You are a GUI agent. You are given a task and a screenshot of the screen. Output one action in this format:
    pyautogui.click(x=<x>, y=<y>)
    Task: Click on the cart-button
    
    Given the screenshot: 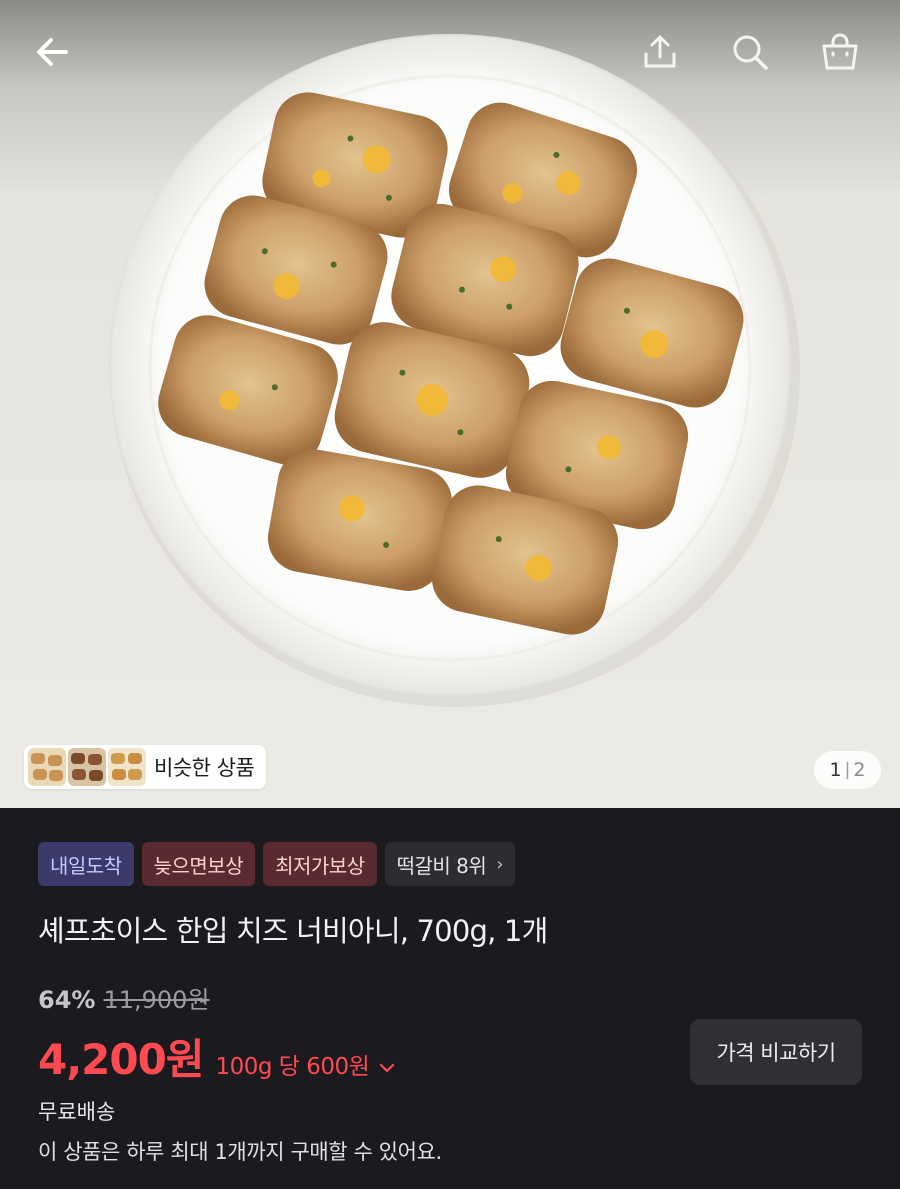 What is the action you would take?
    pyautogui.click(x=840, y=52)
    